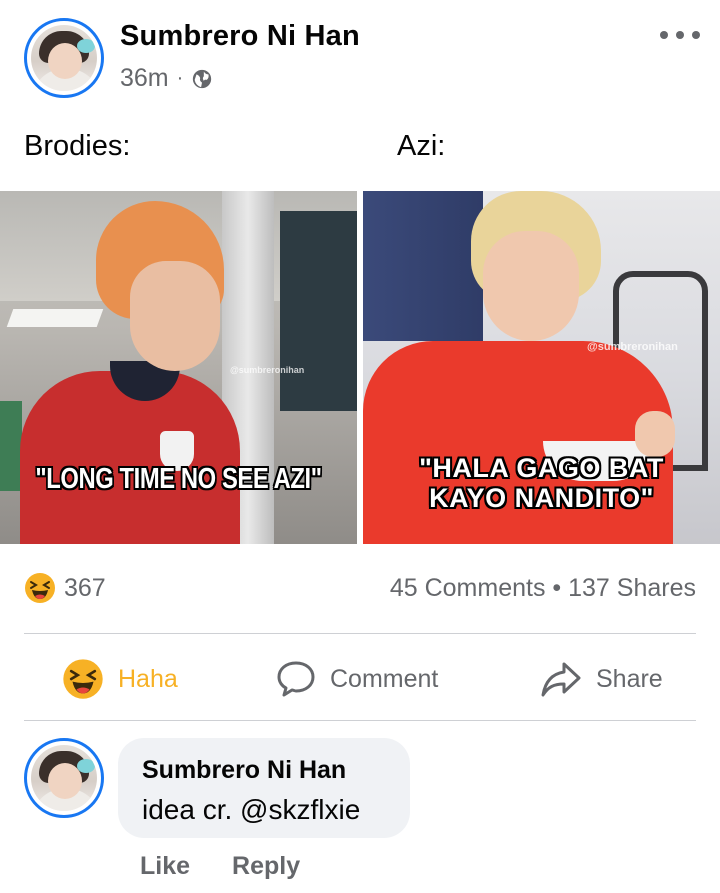  Describe the element at coordinates (360, 55) in the screenshot. I see `post-header: Sumbrero Ni Han 36m ·` at that location.